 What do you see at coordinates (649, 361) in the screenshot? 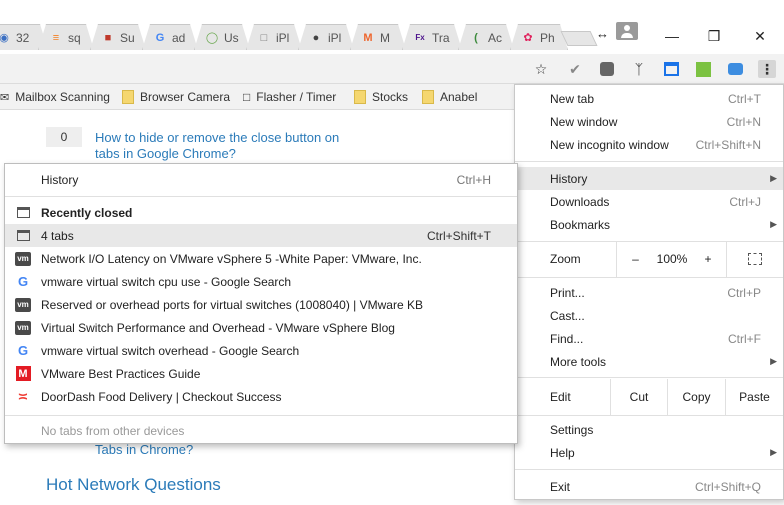
I see `menu-more-tools: More tools ▶` at bounding box center [649, 361].